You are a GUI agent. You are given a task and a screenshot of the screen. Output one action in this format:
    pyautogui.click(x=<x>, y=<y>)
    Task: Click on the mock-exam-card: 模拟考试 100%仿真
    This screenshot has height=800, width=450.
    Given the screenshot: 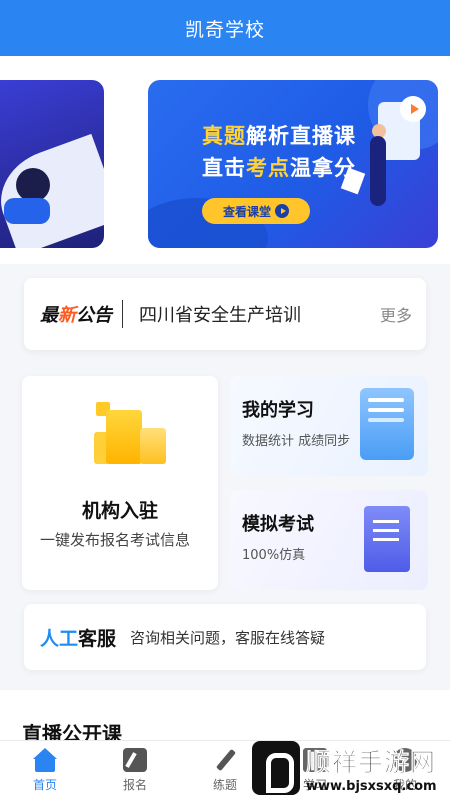 What is the action you would take?
    pyautogui.click(x=329, y=540)
    